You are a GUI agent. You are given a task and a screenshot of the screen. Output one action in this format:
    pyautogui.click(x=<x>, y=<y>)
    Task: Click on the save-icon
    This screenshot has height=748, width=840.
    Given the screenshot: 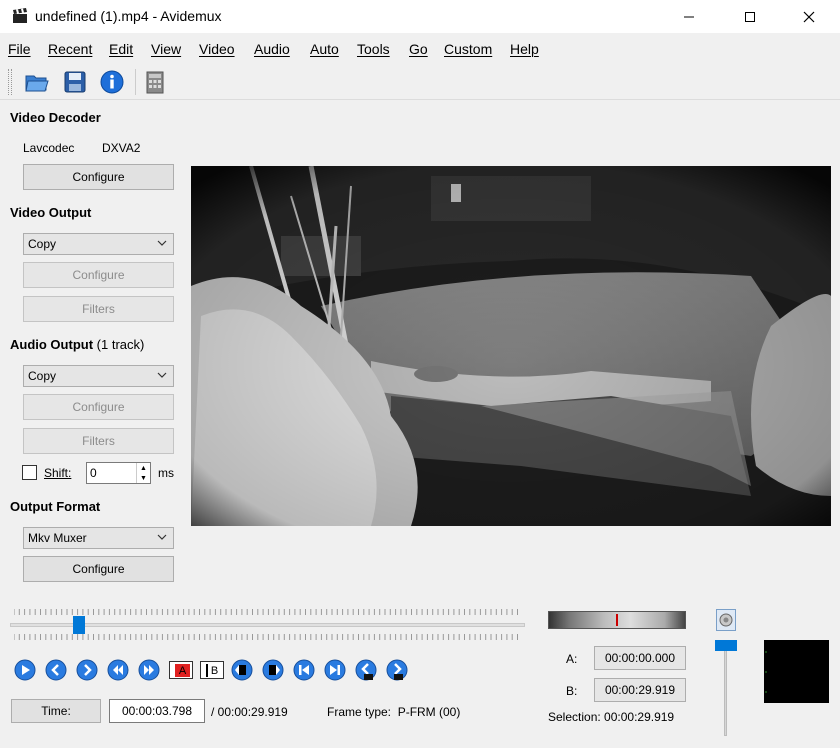 What is the action you would take?
    pyautogui.click(x=75, y=82)
    